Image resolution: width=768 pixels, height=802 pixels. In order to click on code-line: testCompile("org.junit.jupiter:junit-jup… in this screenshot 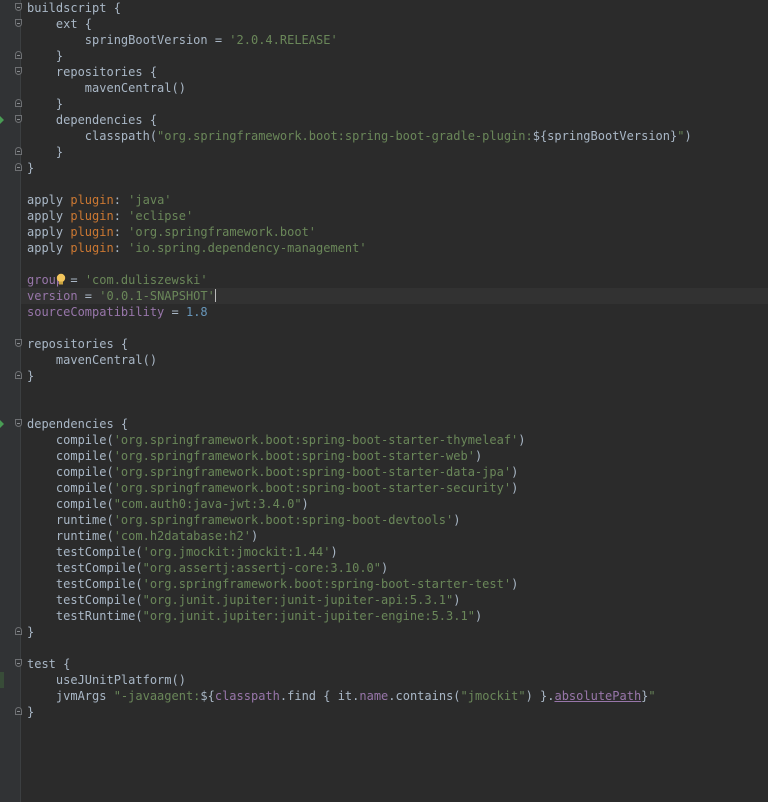, I will do `click(394, 600)`.